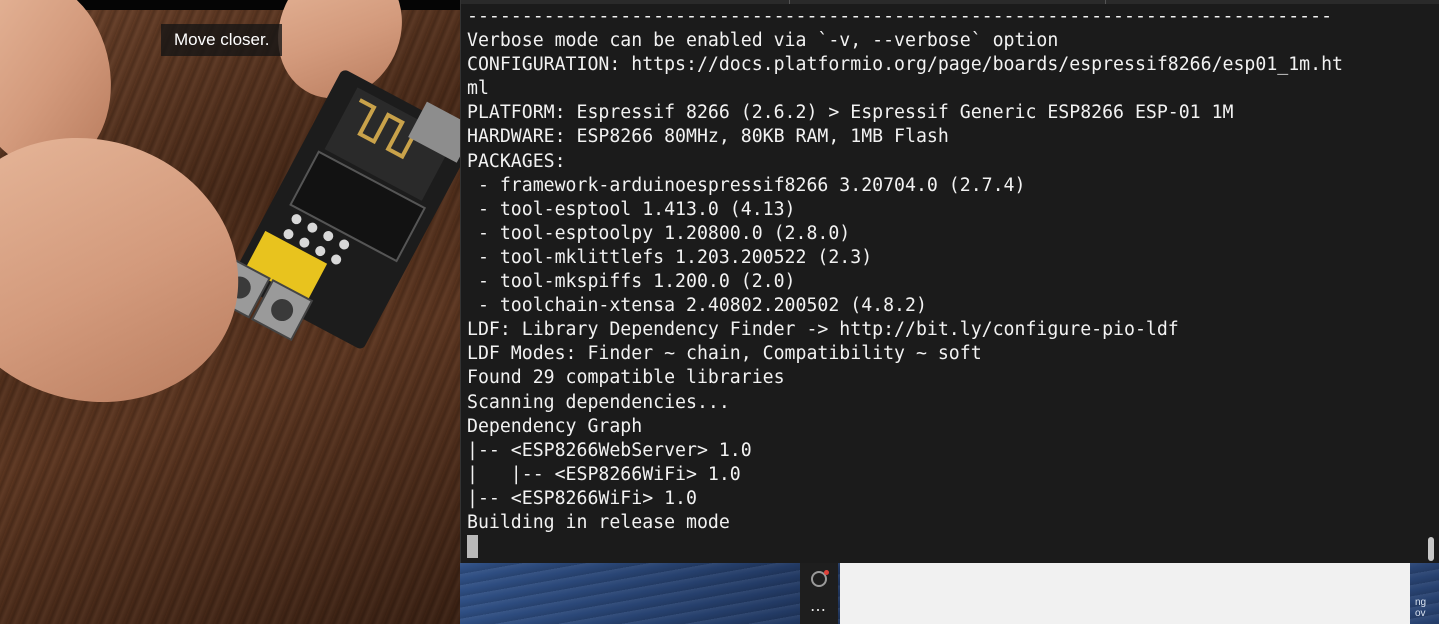 The image size is (1439, 624). What do you see at coordinates (516, 161) in the screenshot?
I see `terminal-line: PACKAGES:` at bounding box center [516, 161].